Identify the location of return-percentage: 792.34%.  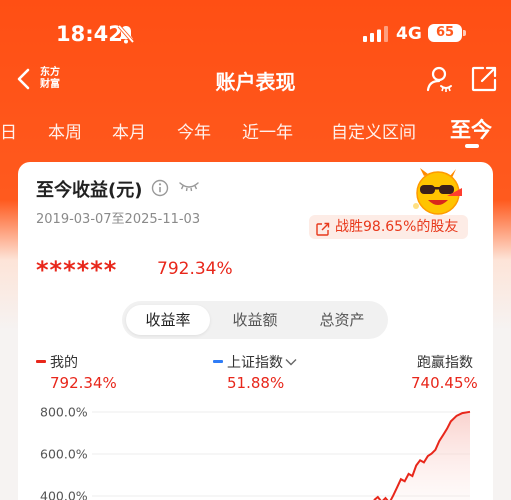
(195, 269).